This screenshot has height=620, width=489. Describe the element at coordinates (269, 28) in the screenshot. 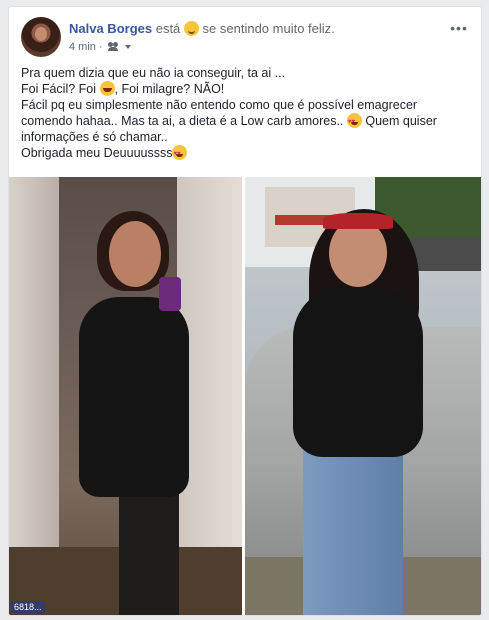

I see `feeling-text: se sentindo muito feliz.` at that location.